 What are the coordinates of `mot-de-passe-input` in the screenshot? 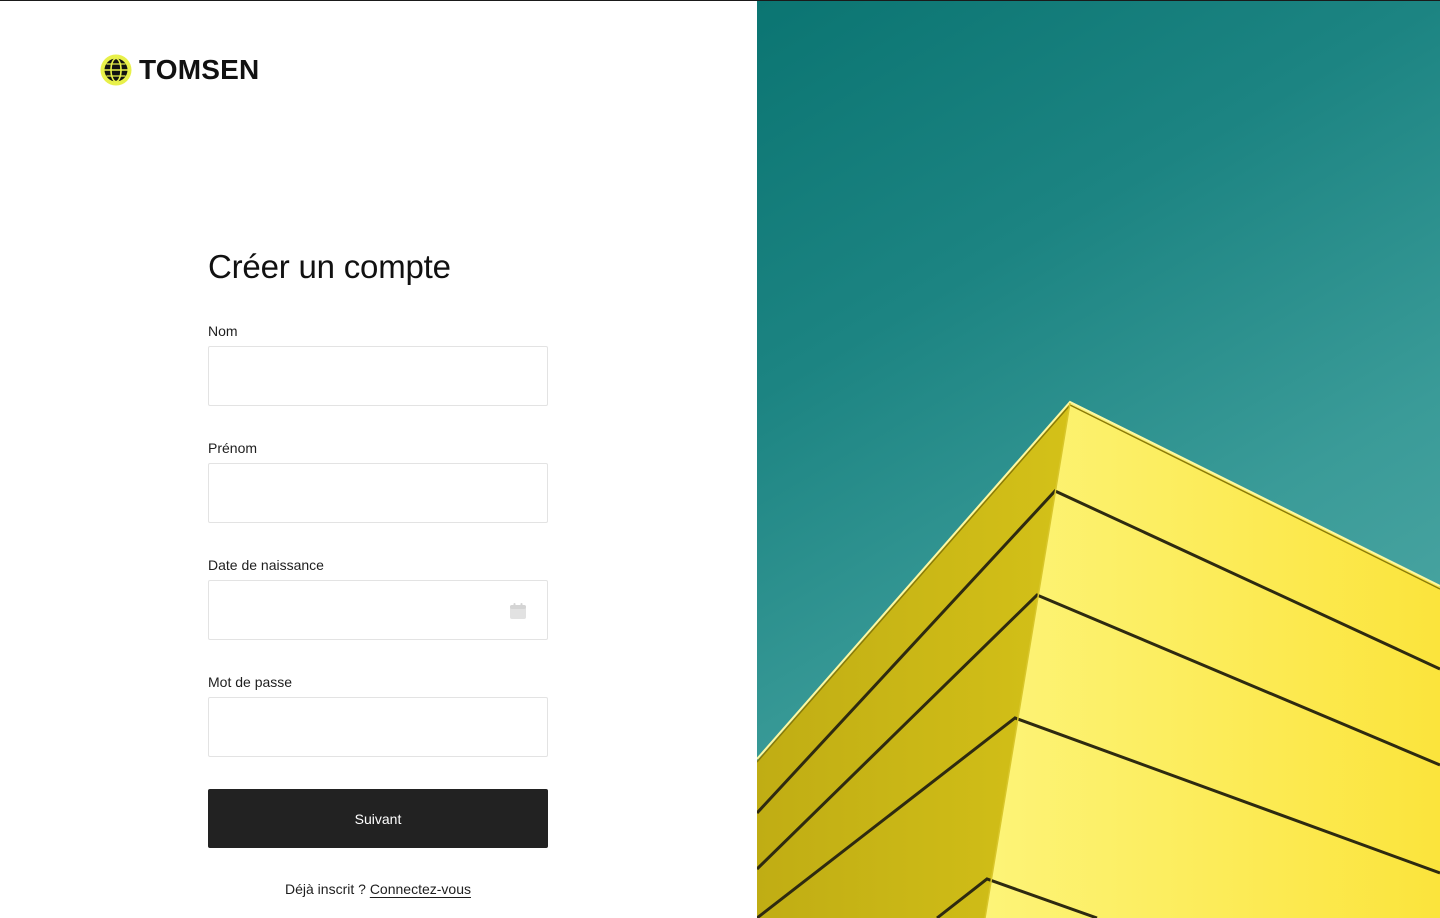 It's located at (378, 727).